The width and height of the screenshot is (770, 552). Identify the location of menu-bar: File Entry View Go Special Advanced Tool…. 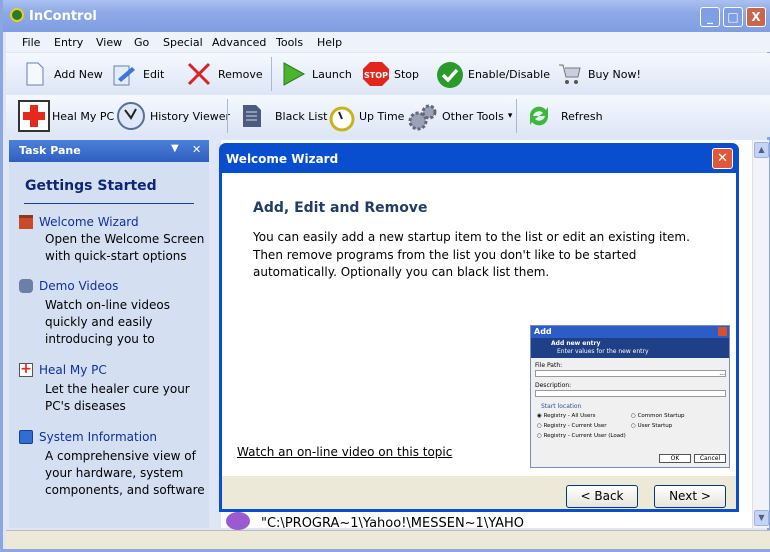
(388, 42).